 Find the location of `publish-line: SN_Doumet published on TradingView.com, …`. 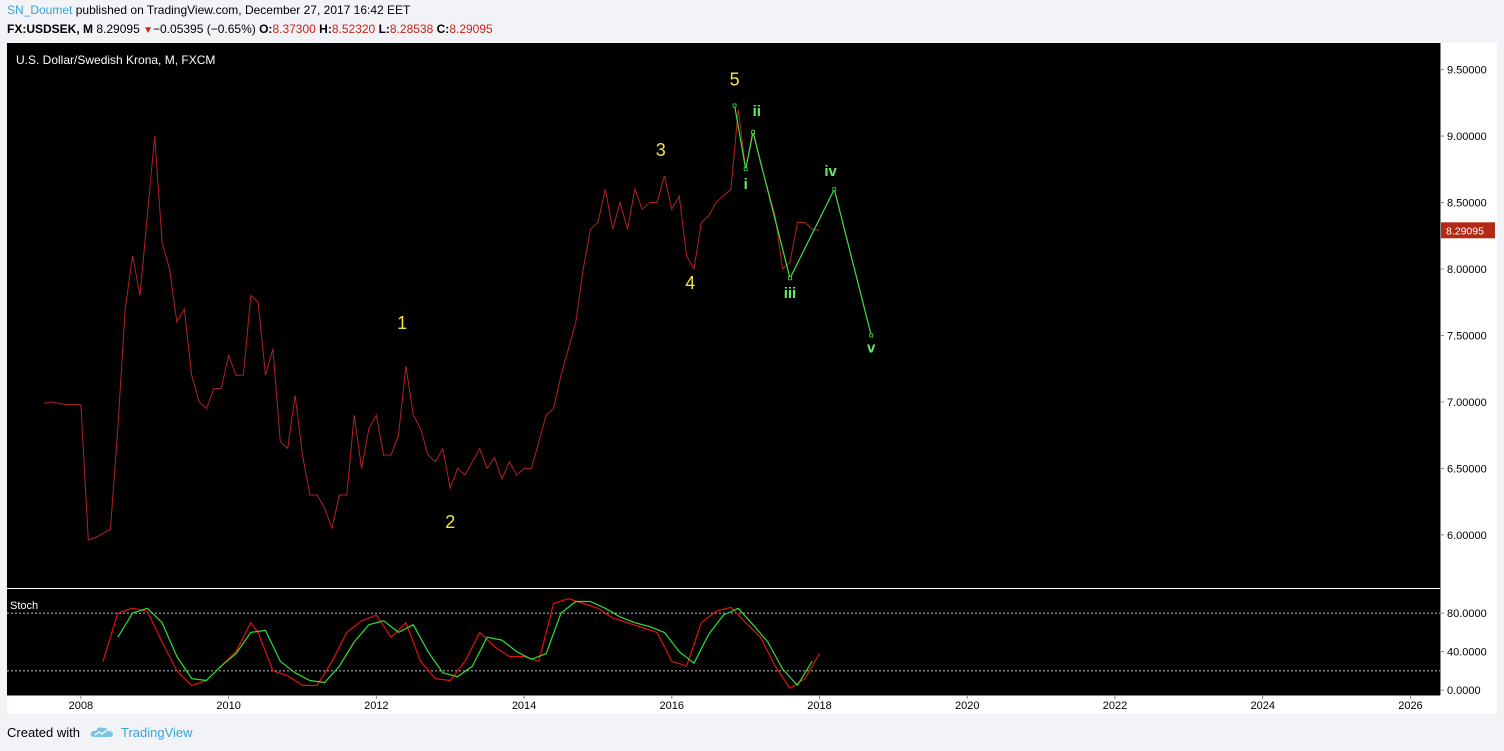

publish-line: SN_Doumet published on TradingView.com, … is located at coordinates (208, 10).